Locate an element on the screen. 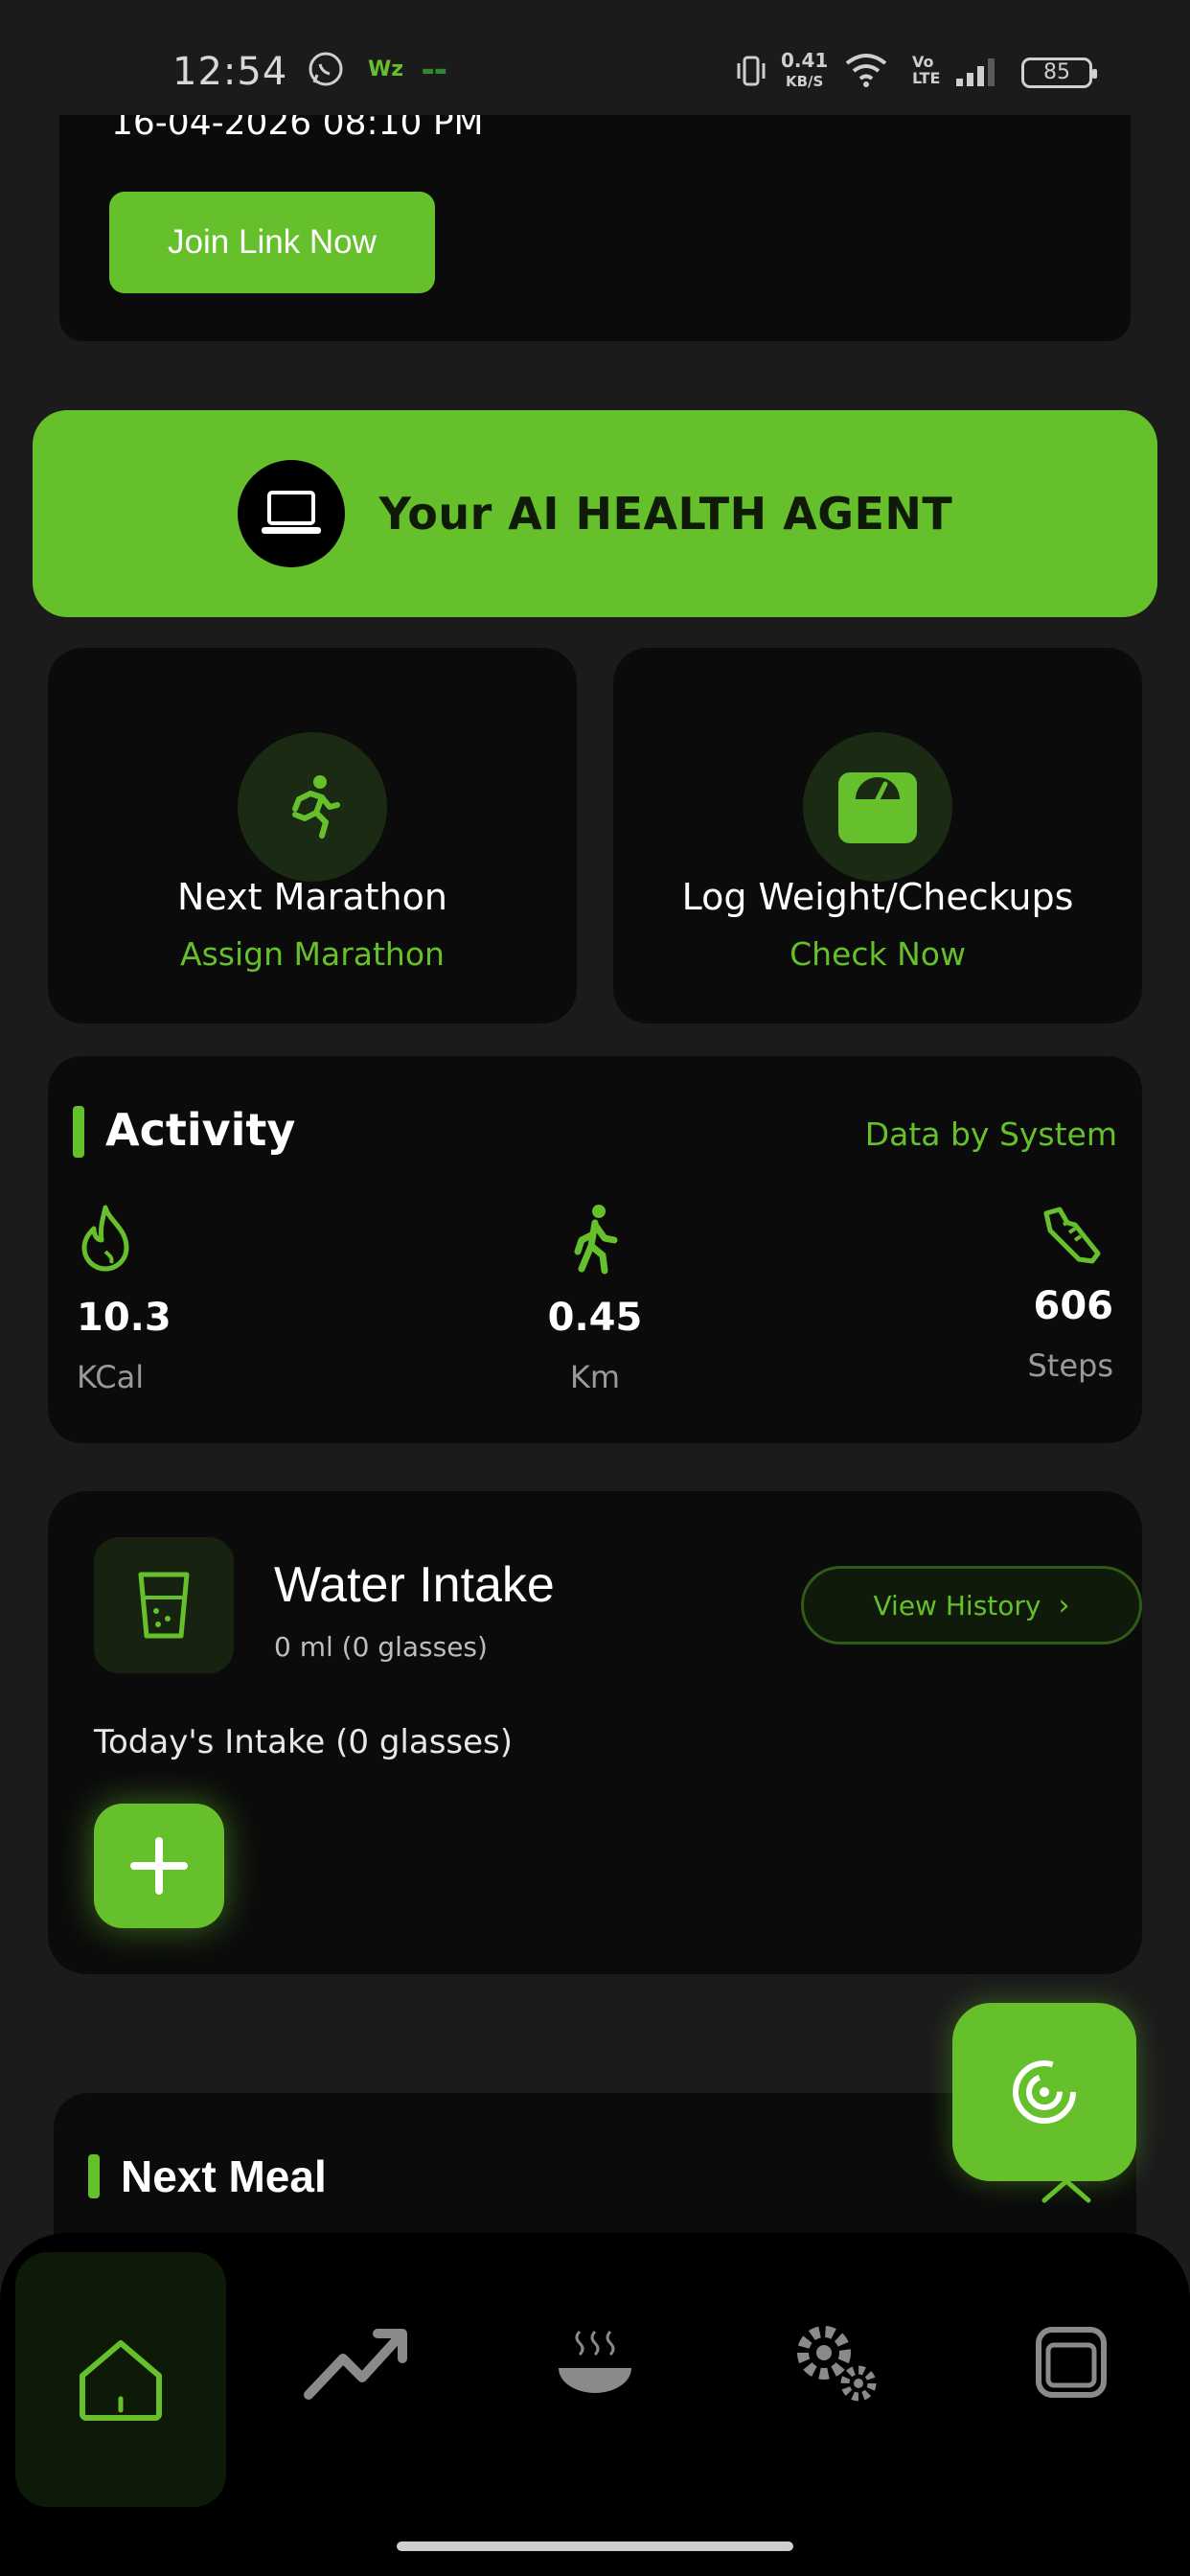 This screenshot has width=1190, height=2576. ai-health-agent-label: Your AI HEALTH AGENT is located at coordinates (666, 514).